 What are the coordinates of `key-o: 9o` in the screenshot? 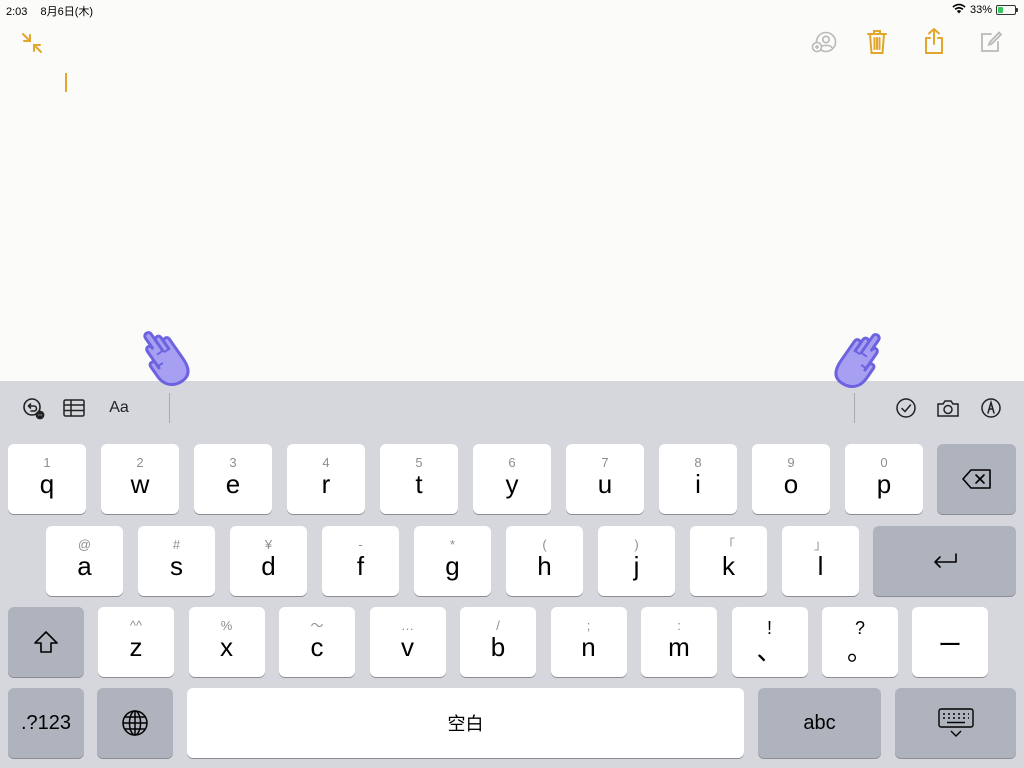 It's located at (791, 479).